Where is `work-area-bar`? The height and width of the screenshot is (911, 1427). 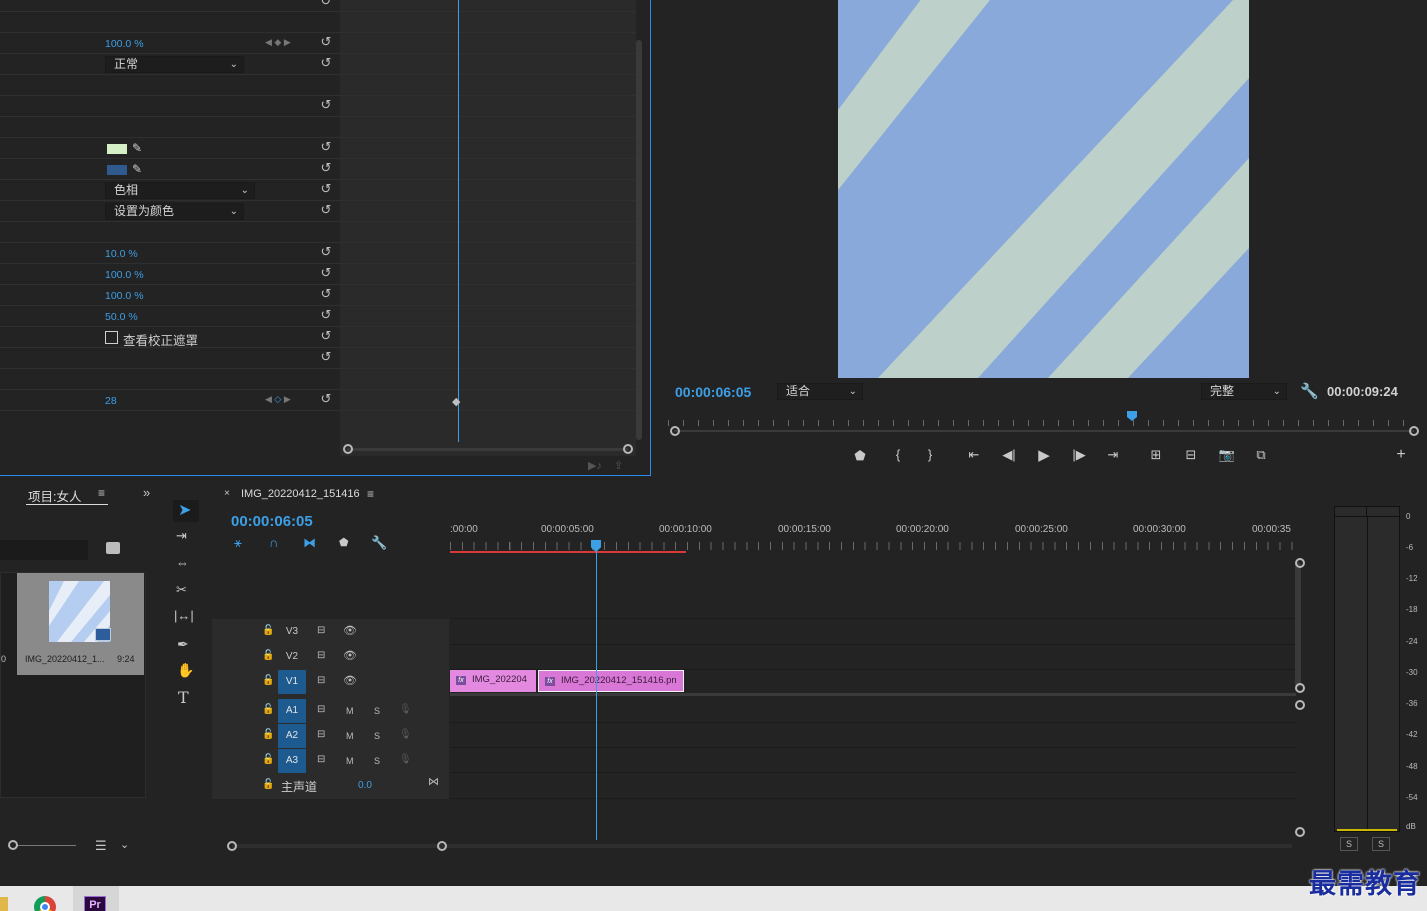
work-area-bar is located at coordinates (568, 552).